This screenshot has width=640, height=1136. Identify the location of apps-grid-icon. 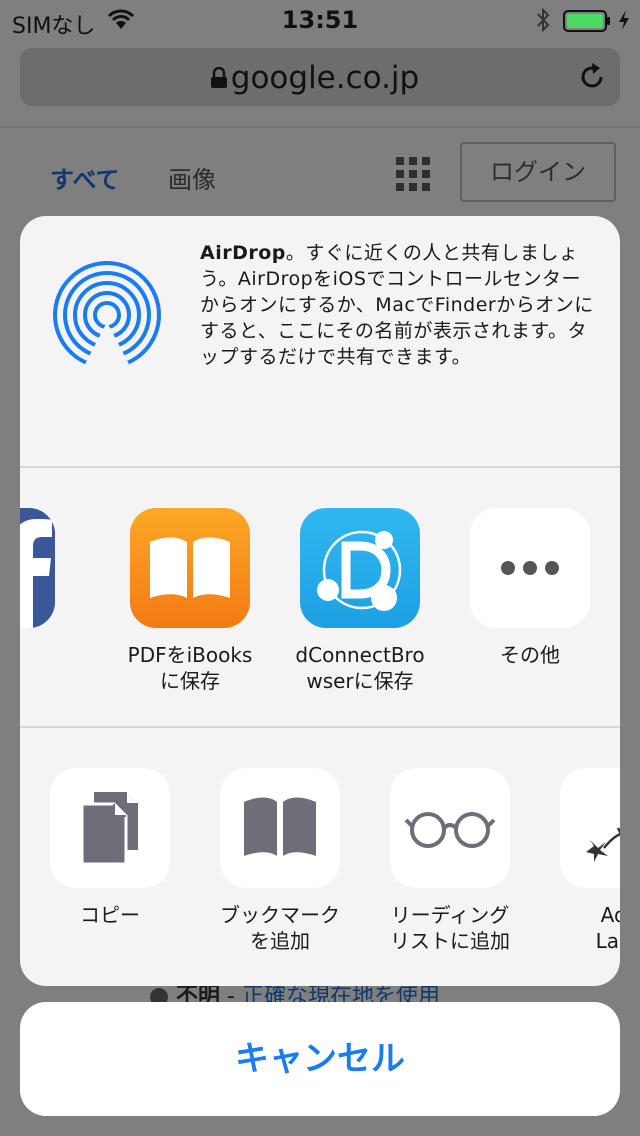
(413, 174).